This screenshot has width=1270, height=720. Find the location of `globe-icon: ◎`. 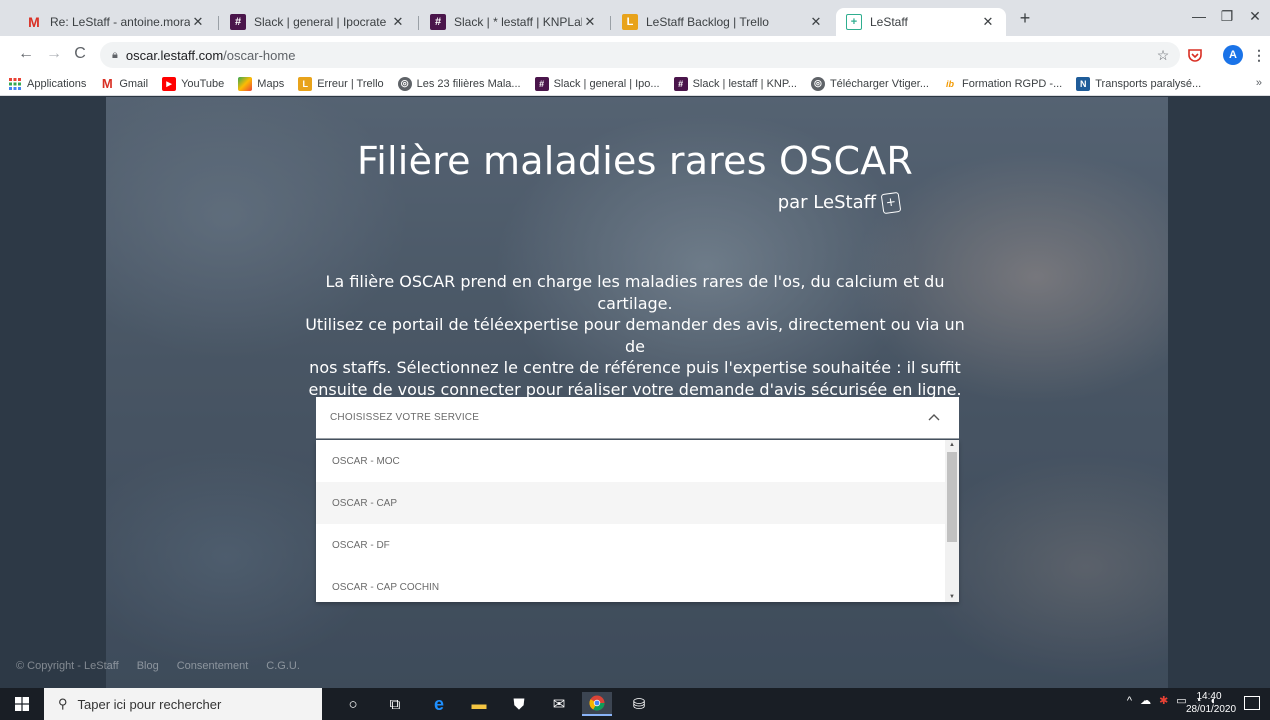

globe-icon: ◎ is located at coordinates (817, 83).